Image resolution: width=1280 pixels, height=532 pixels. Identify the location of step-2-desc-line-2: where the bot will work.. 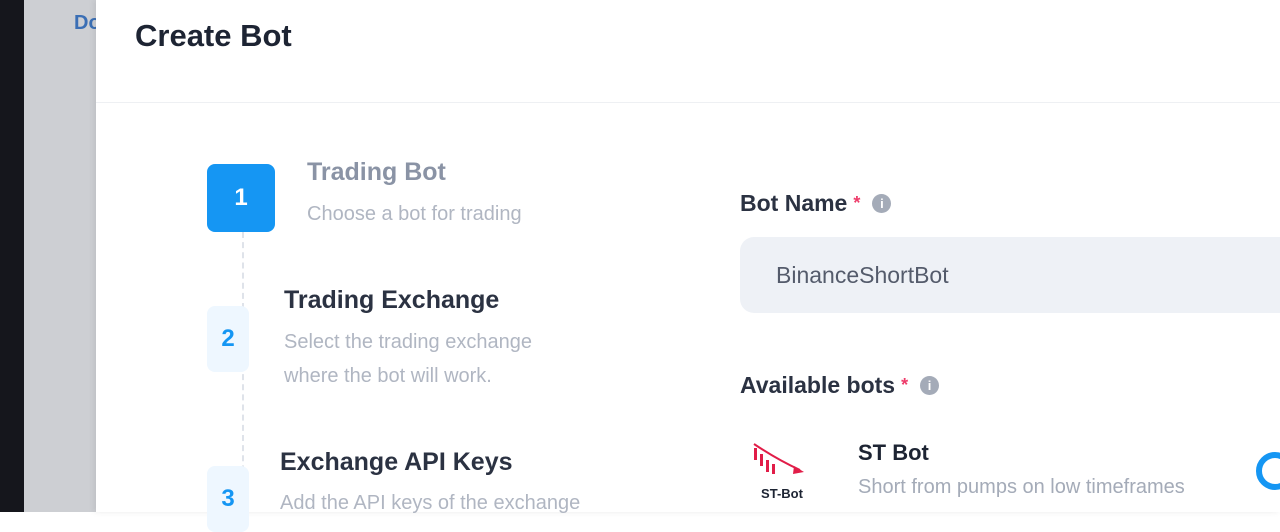
(388, 376).